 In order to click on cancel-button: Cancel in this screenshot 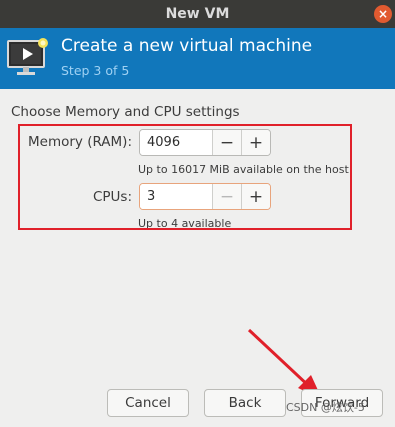, I will do `click(148, 403)`.